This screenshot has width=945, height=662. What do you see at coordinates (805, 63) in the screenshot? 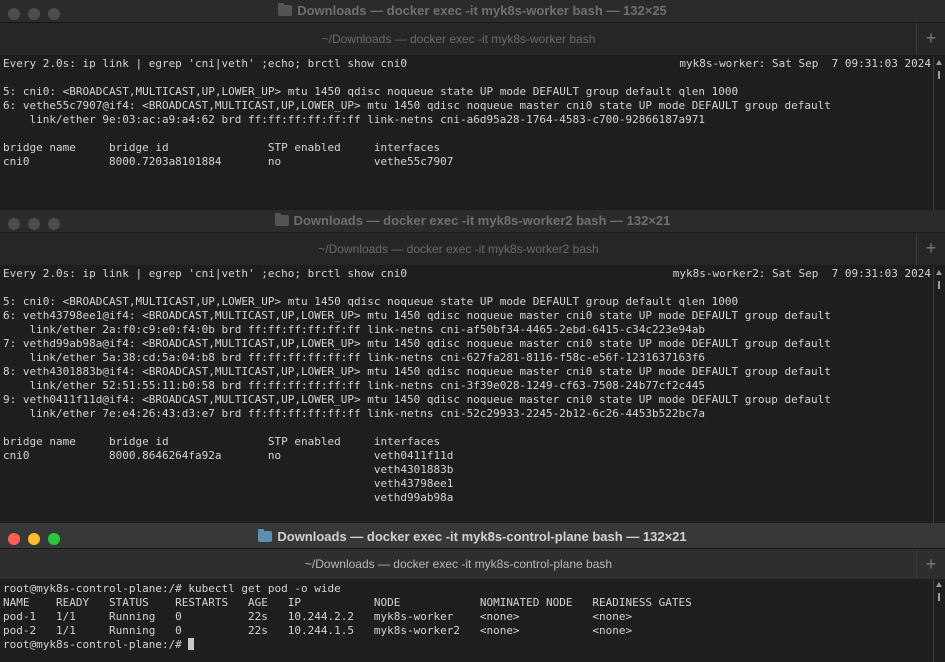
I see `watch-host-timestamp: myk8s-worker: Sat Sep 7 09:31:03 2024` at bounding box center [805, 63].